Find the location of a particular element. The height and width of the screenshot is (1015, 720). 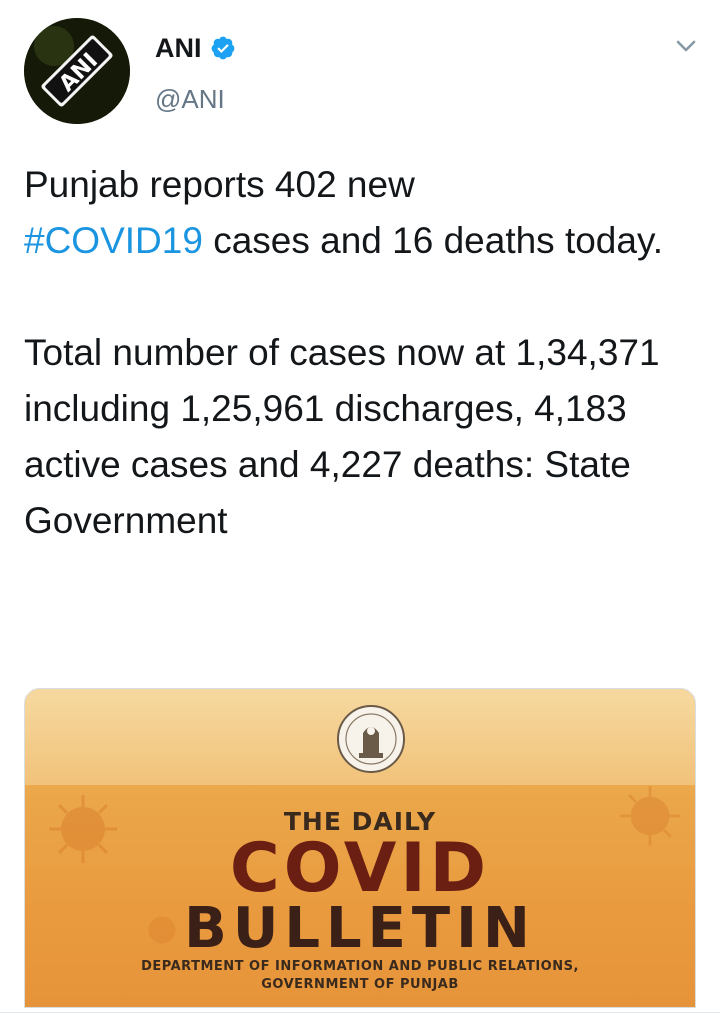

bulletin-title-word: BULLETIN is located at coordinates (360, 928).